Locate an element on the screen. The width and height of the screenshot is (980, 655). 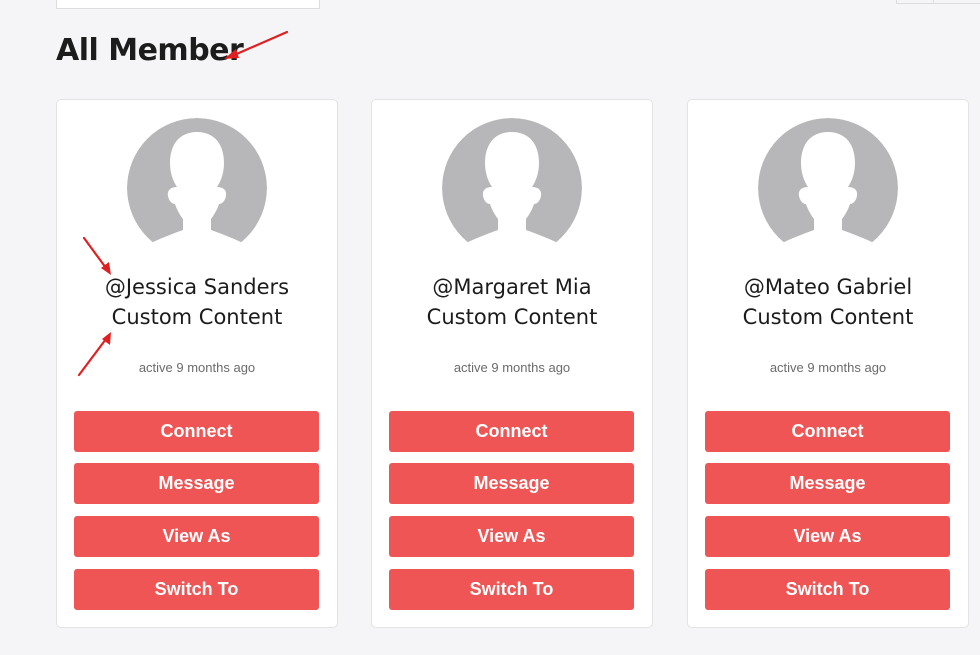
member-name: @Jessica Sanders is located at coordinates (197, 287).